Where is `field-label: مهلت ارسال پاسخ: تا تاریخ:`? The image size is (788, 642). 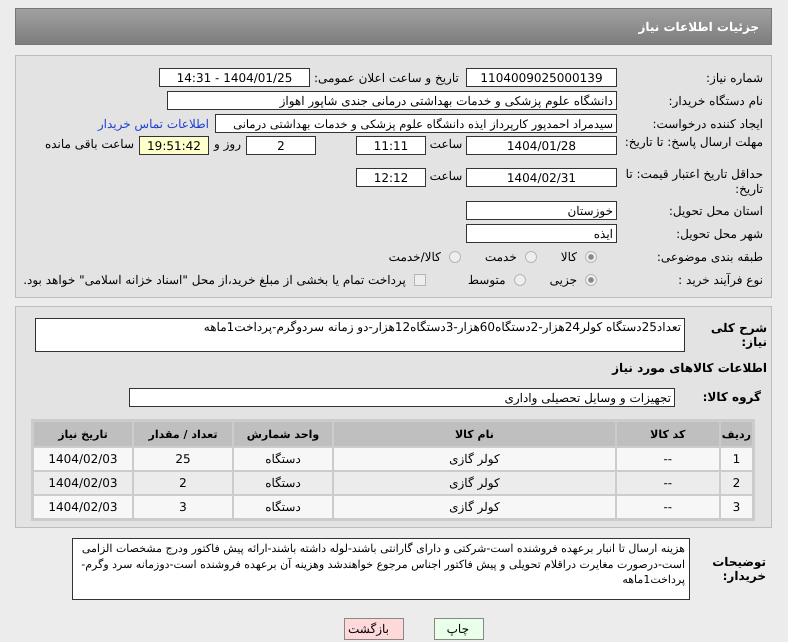 field-label: مهلت ارسال پاسخ: تا تاریخ: is located at coordinates (693, 142).